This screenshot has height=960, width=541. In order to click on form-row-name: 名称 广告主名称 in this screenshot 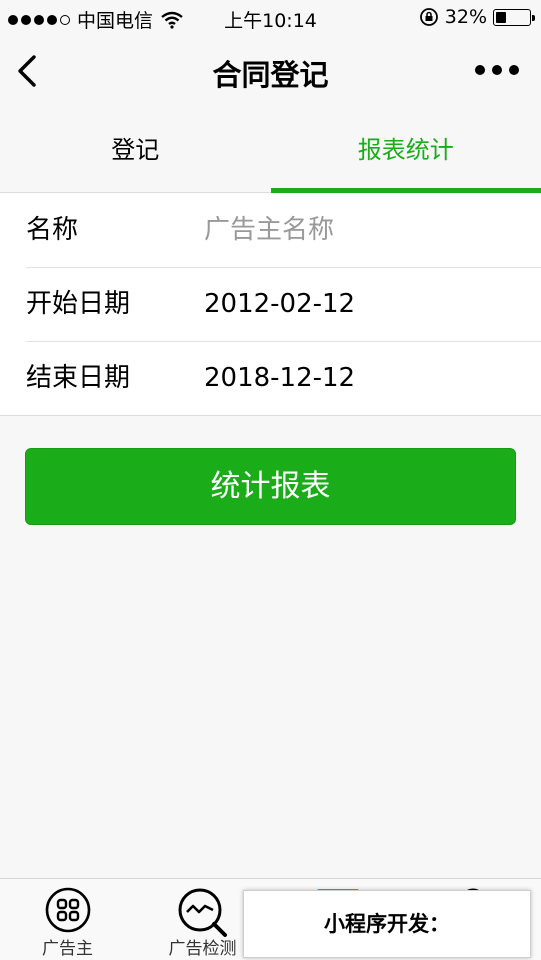, I will do `click(270, 230)`.